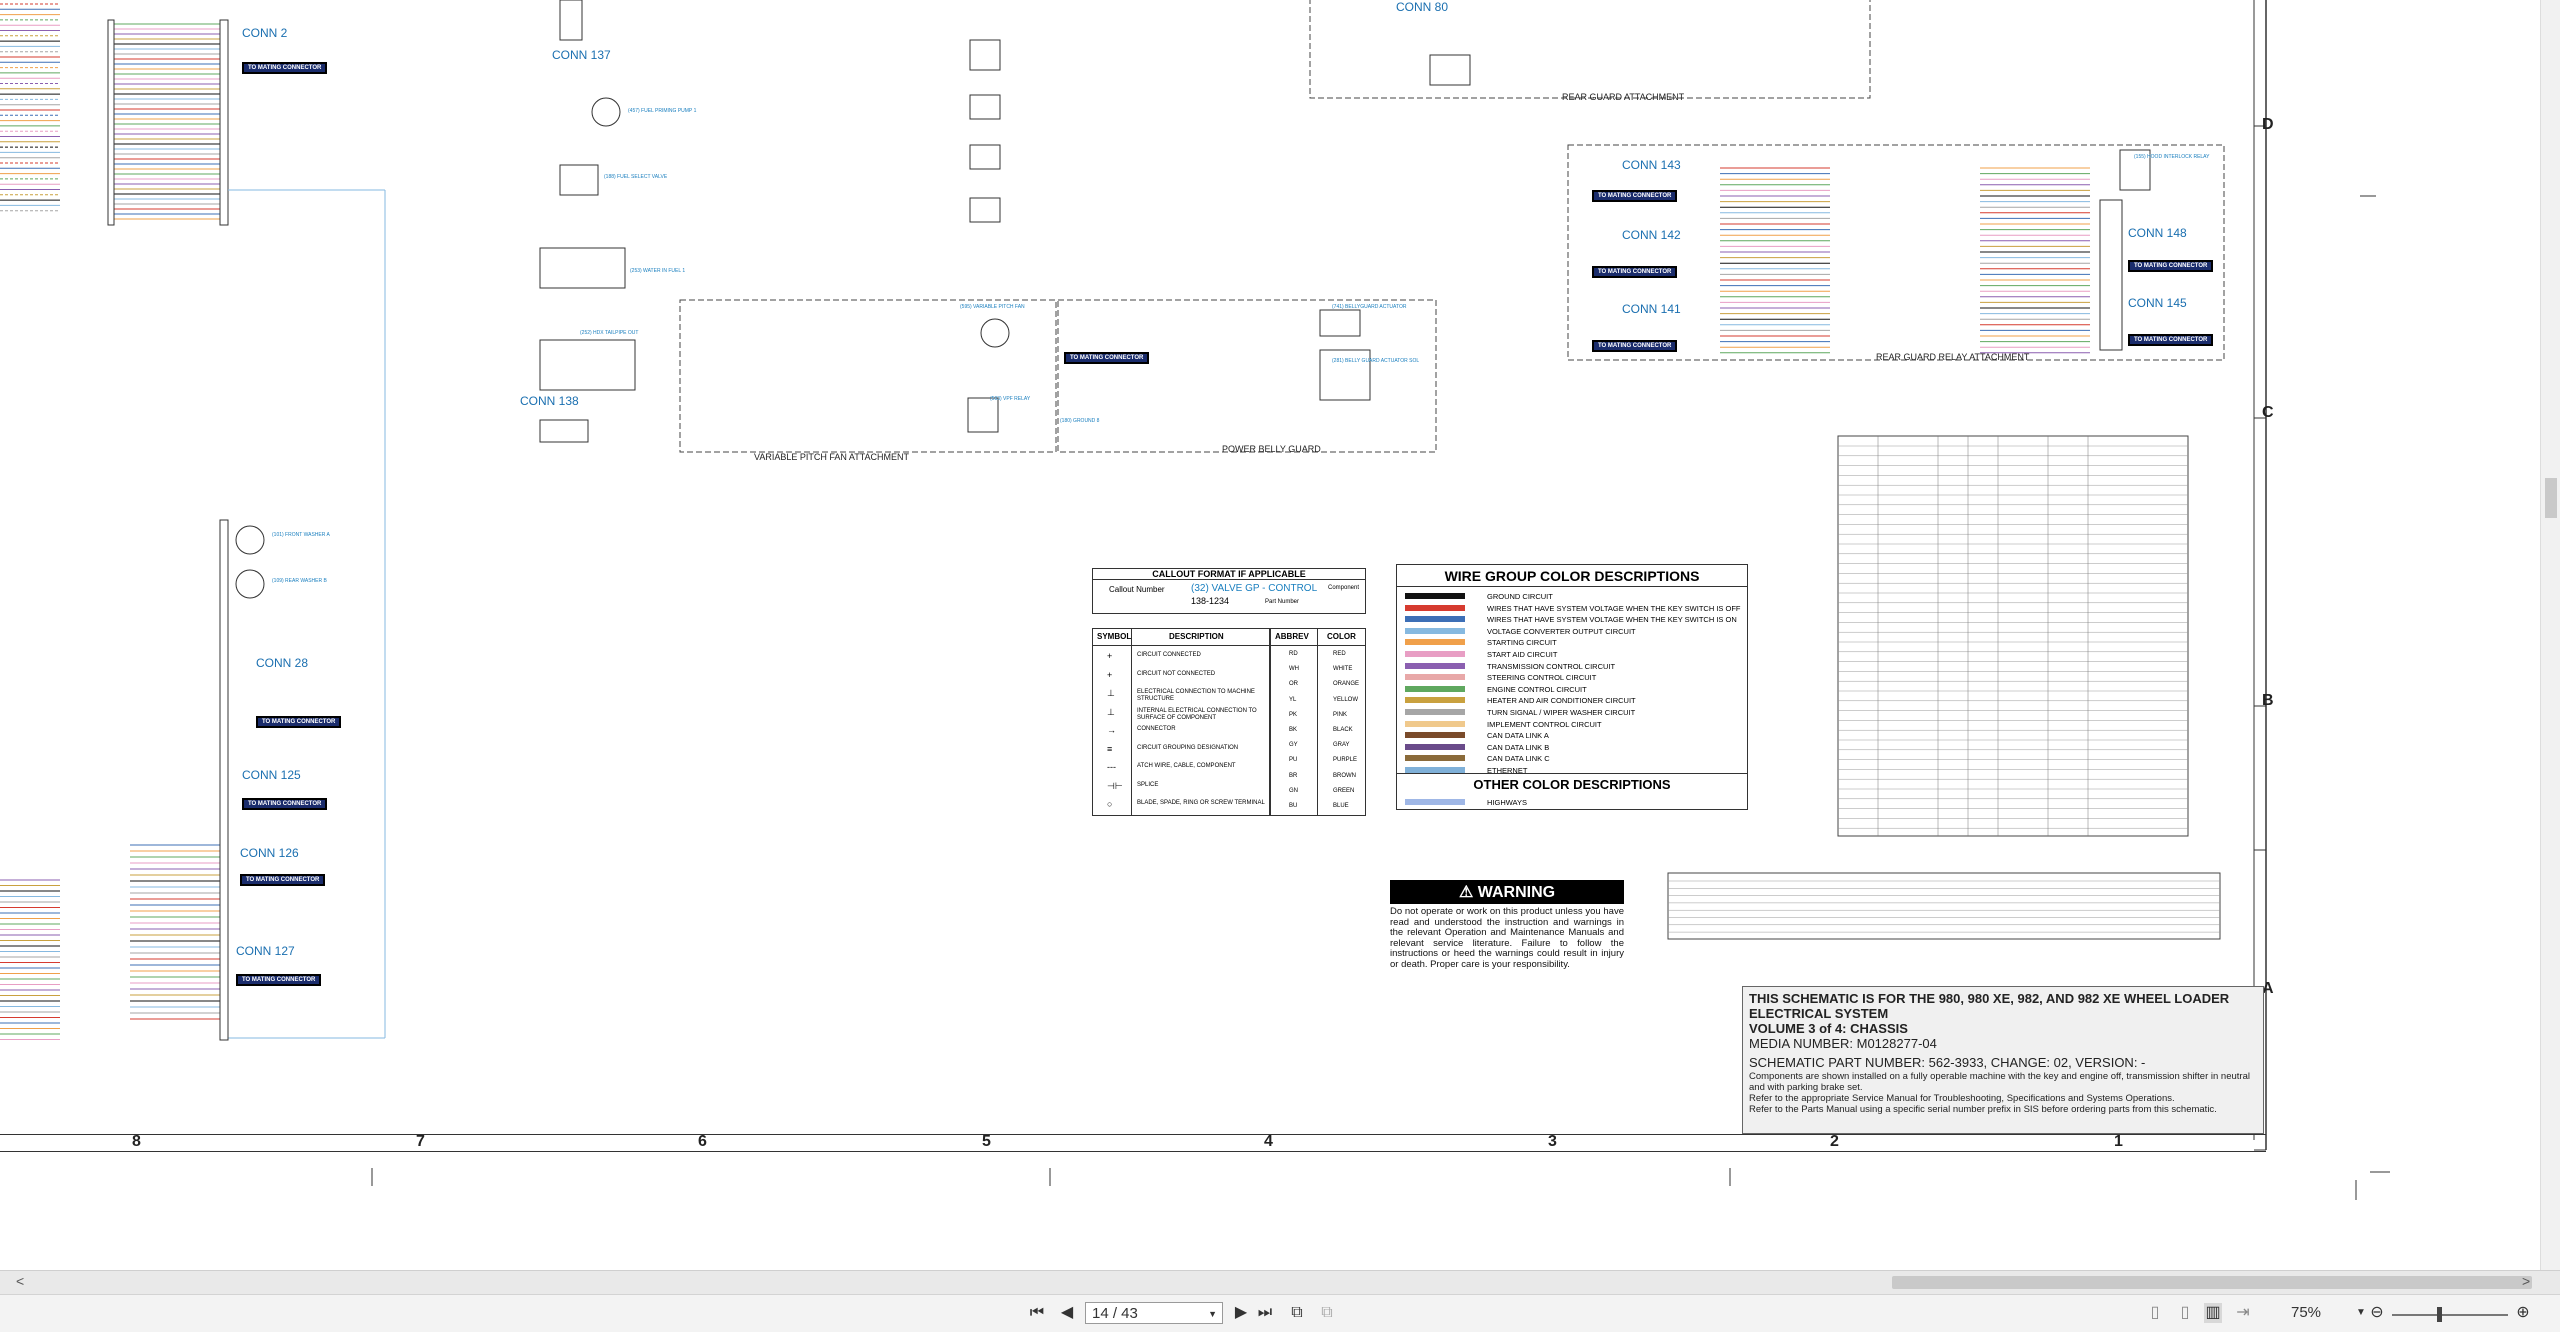  What do you see at coordinates (1294, 669) in the screenshot?
I see `abbrev-code: WH` at bounding box center [1294, 669].